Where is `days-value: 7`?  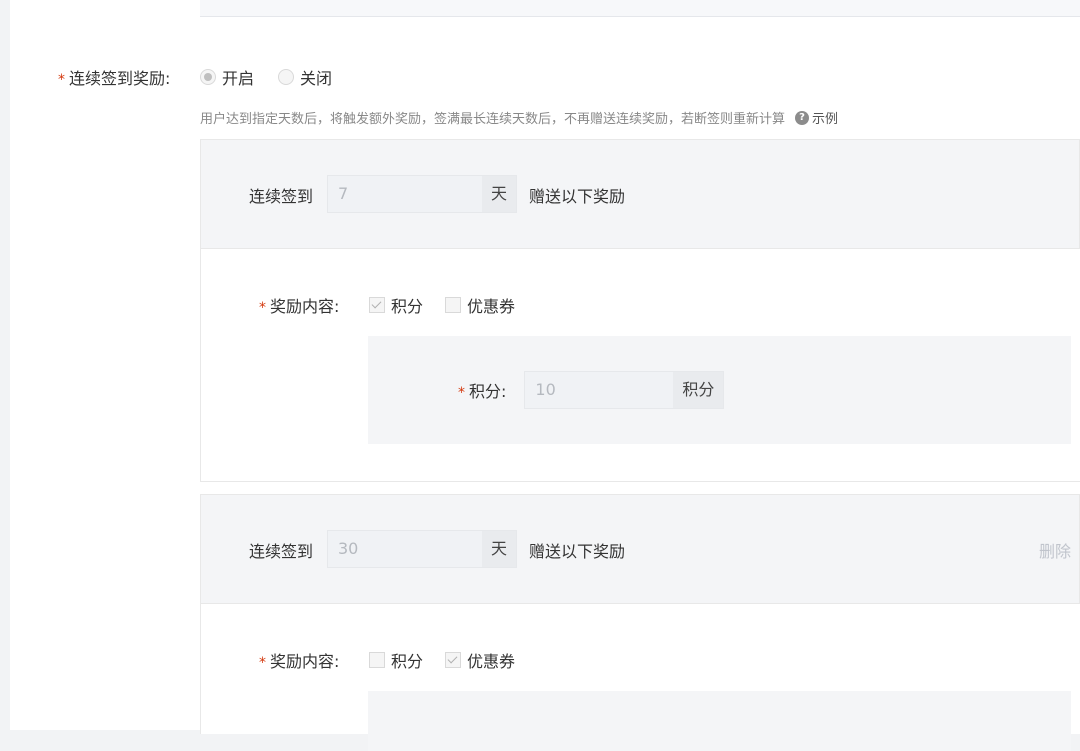
days-value: 7 is located at coordinates (405, 194).